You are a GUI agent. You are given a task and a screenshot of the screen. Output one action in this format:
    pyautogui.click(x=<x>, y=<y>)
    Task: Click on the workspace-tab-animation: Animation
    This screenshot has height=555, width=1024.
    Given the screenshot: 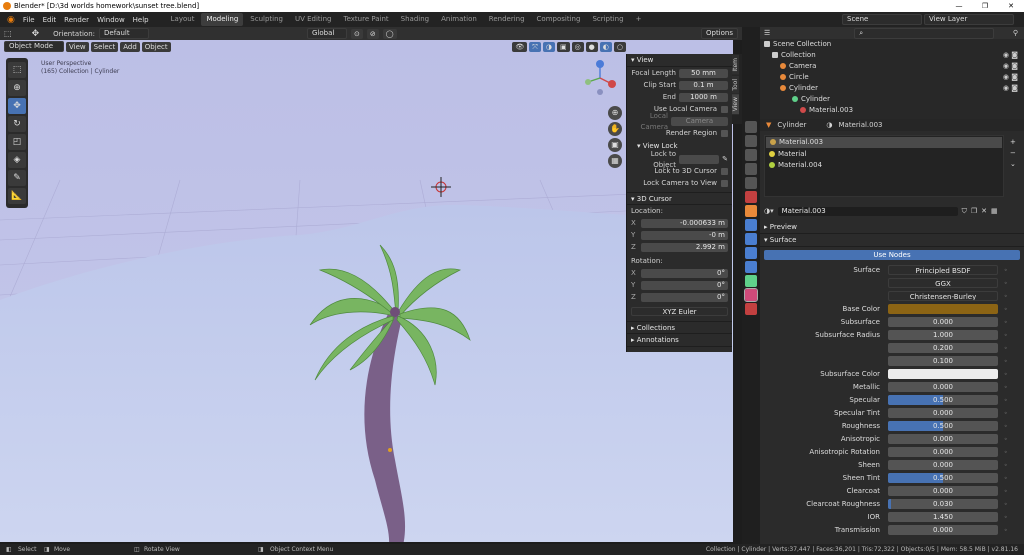 What is the action you would take?
    pyautogui.click(x=459, y=19)
    